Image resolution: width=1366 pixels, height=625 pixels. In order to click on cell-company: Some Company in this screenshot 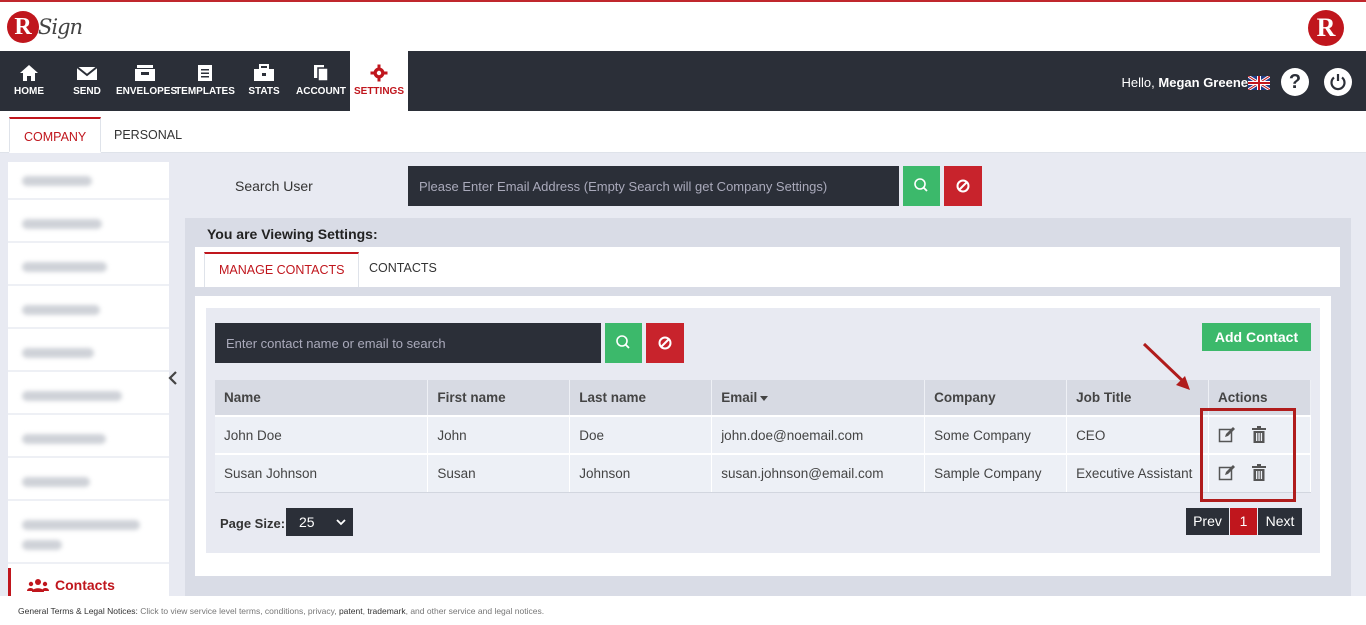, I will do `click(996, 435)`.